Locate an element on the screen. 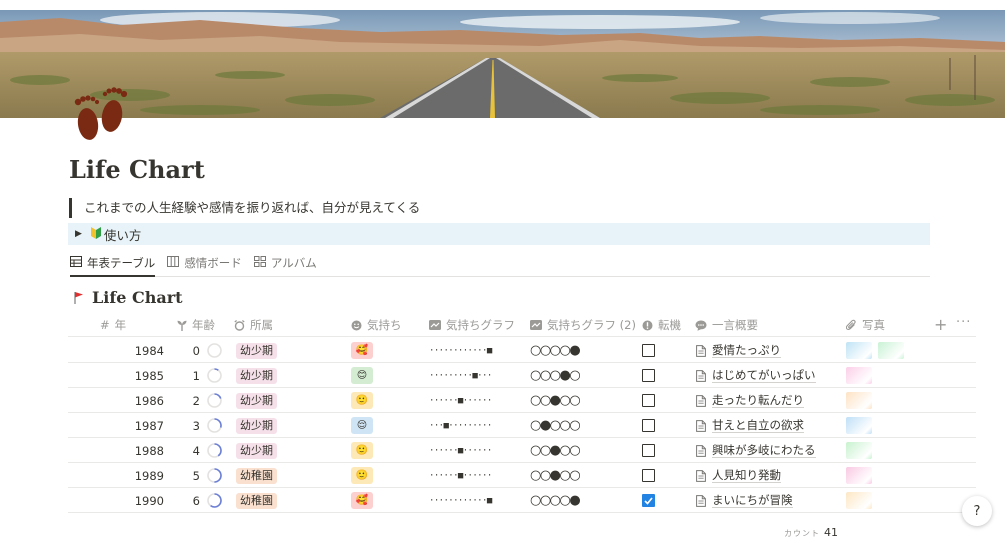  tab-board-view: 感情ボード is located at coordinates (204, 264).